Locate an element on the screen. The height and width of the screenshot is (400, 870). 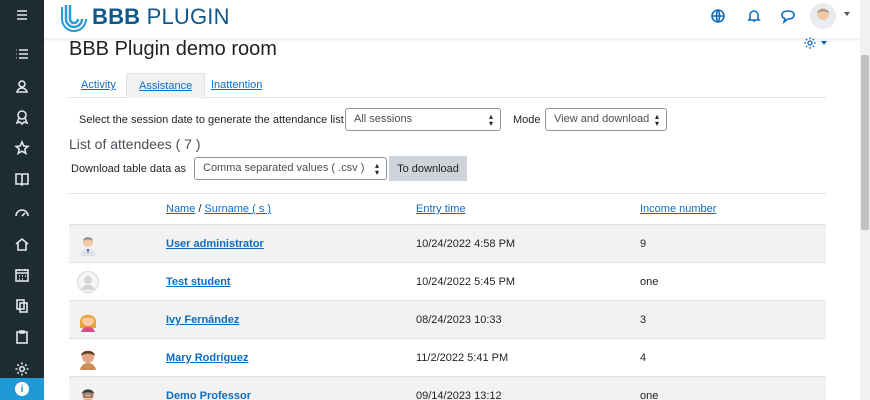
logo-mark-icon is located at coordinates (74, 18).